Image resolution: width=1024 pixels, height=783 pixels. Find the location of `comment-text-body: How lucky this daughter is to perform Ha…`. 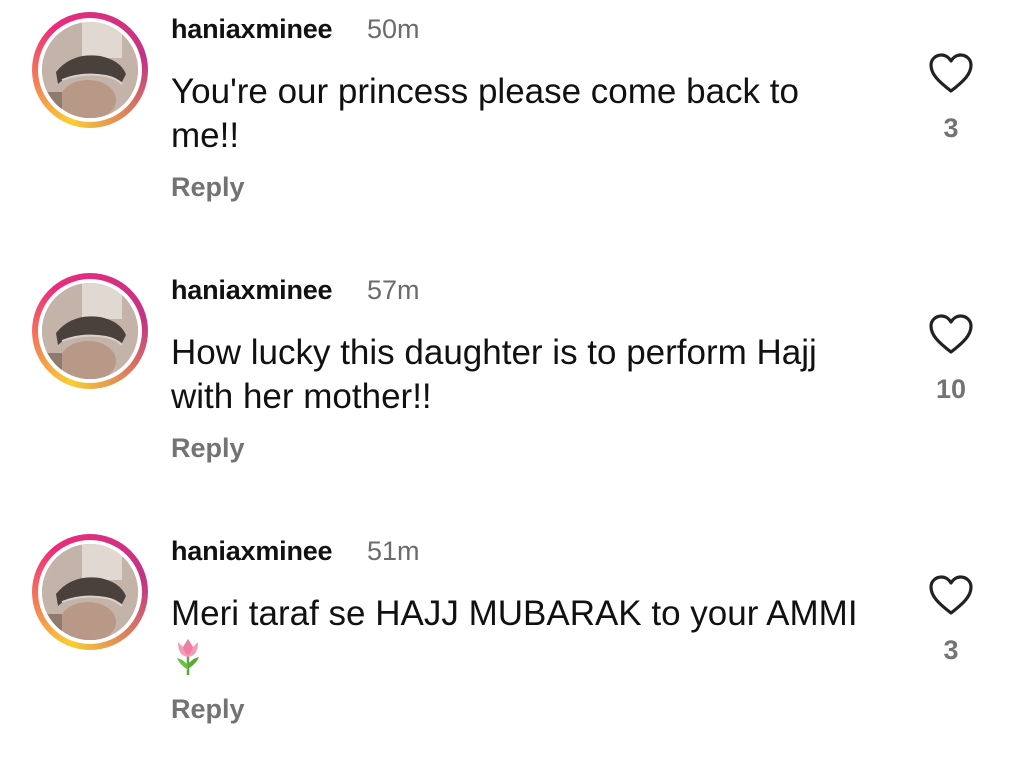

comment-text-body: How lucky this daughter is to perform Ha… is located at coordinates (494, 374).